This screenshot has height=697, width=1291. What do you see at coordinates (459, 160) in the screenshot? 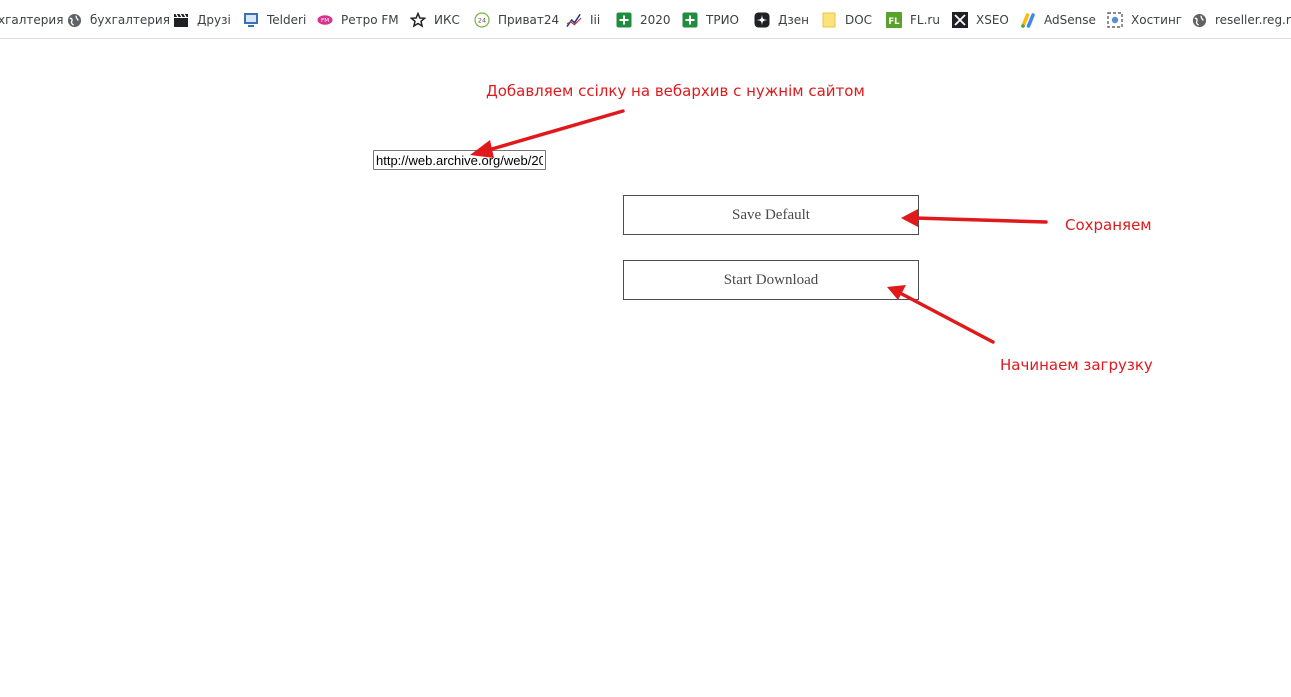
I see `url-input` at bounding box center [459, 160].